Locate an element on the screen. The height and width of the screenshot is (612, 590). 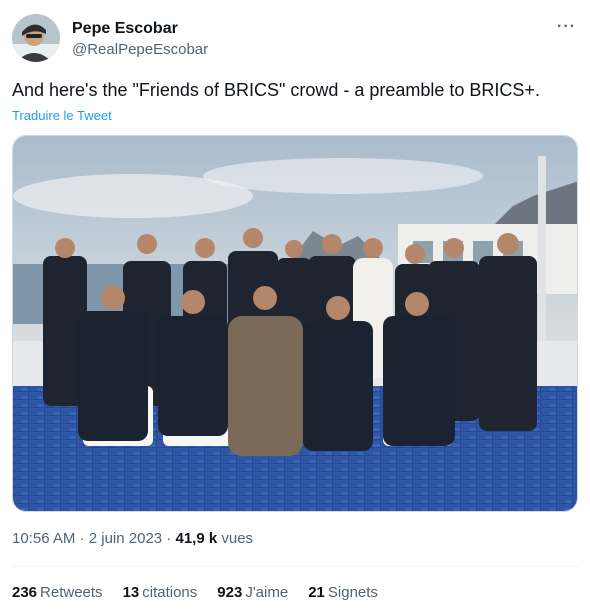
retweets-label: Retweets is located at coordinates (71, 592).